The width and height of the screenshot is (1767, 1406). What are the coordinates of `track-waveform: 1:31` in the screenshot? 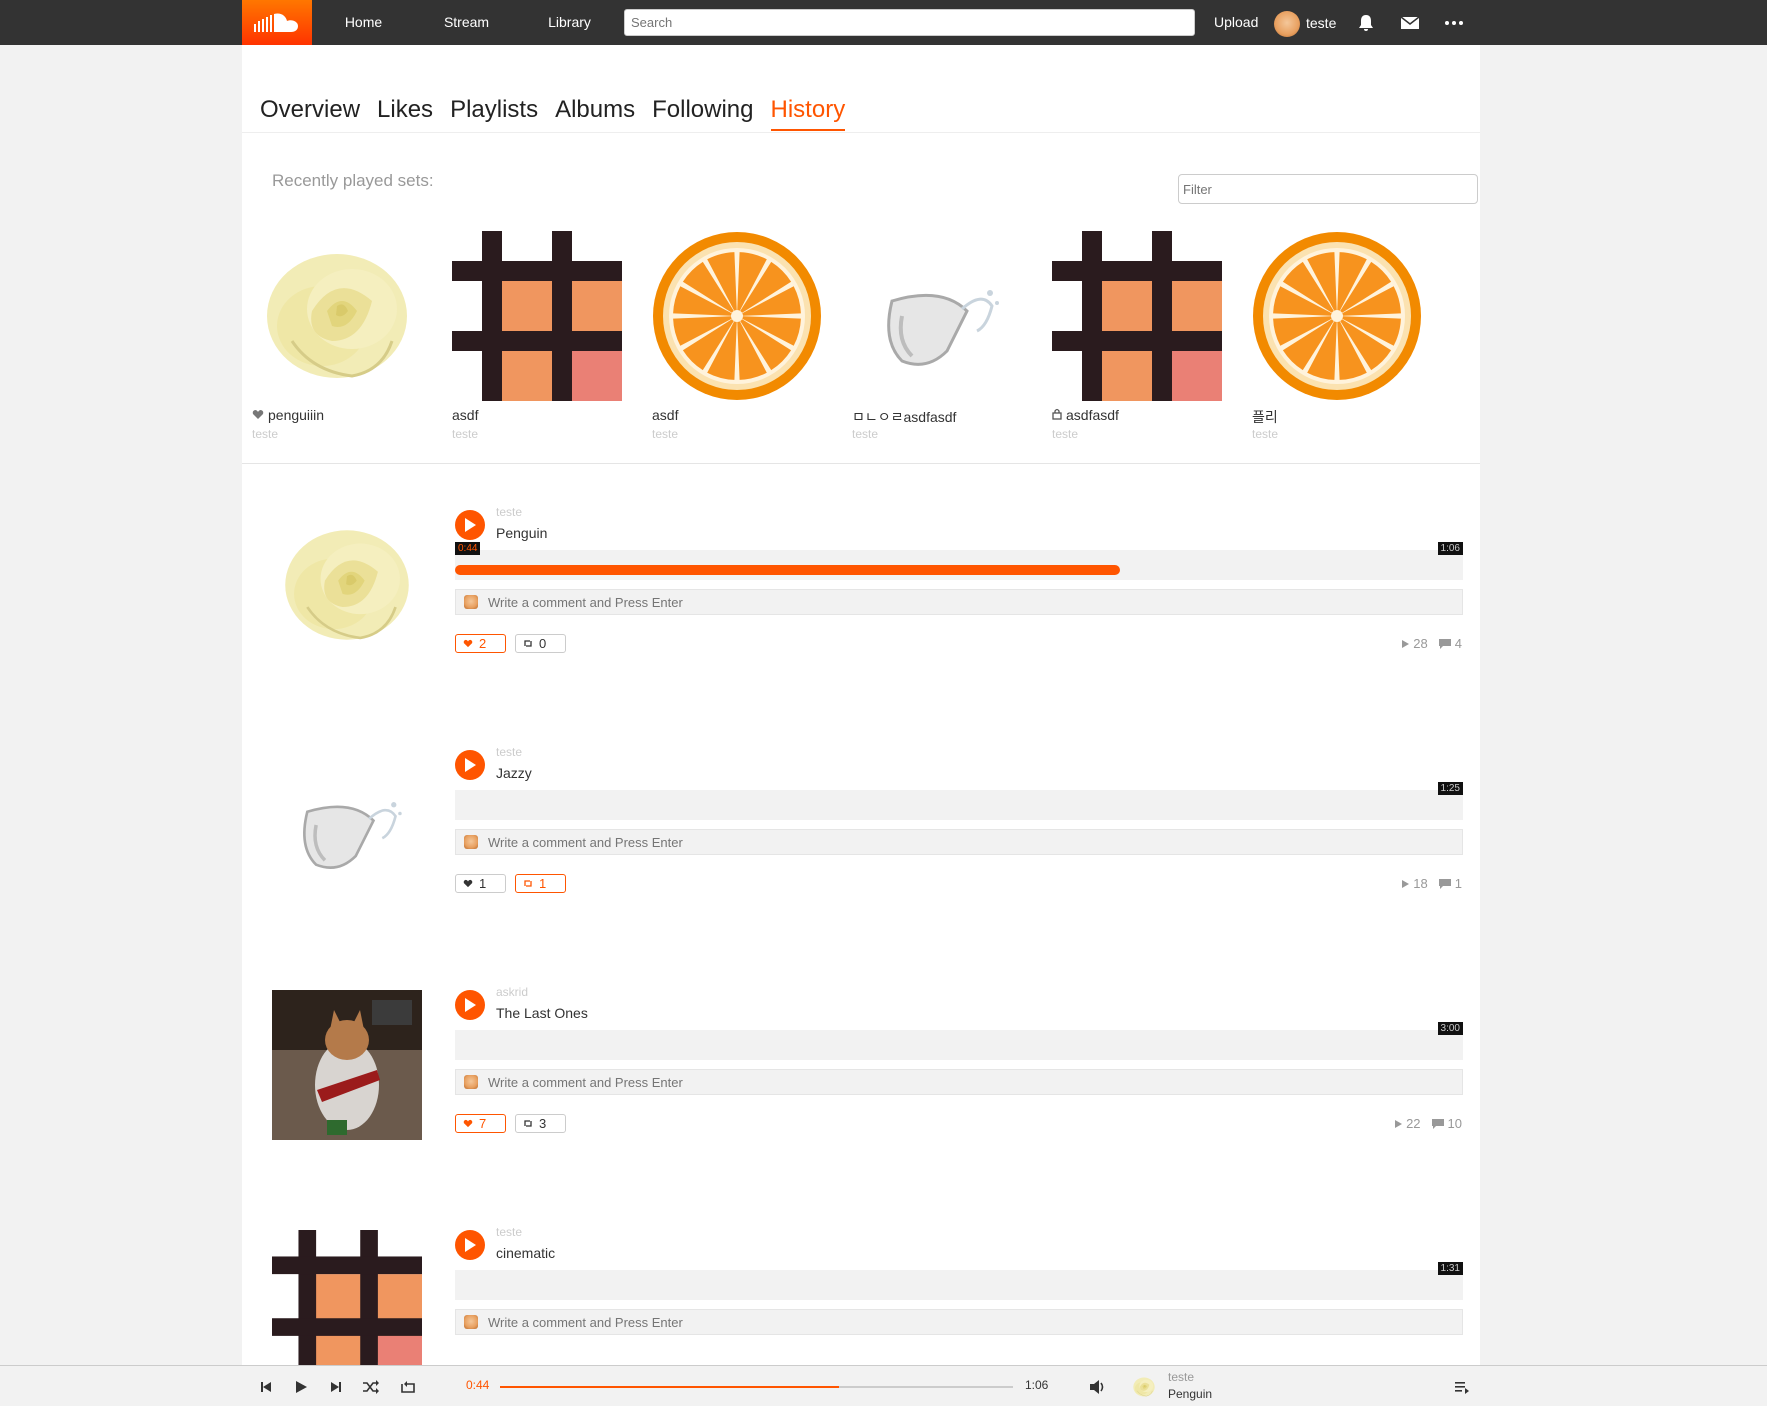 It's located at (959, 1281).